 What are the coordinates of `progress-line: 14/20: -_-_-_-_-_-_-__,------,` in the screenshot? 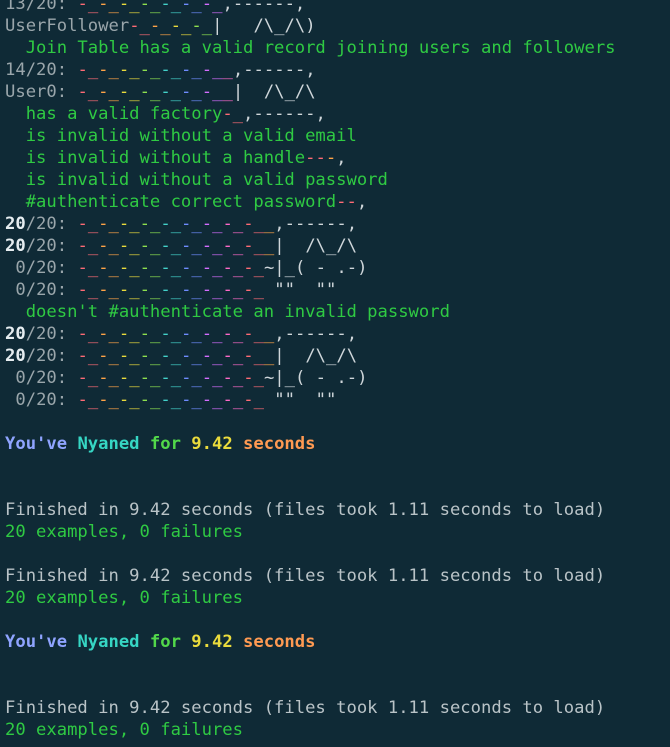 It's located at (160, 70).